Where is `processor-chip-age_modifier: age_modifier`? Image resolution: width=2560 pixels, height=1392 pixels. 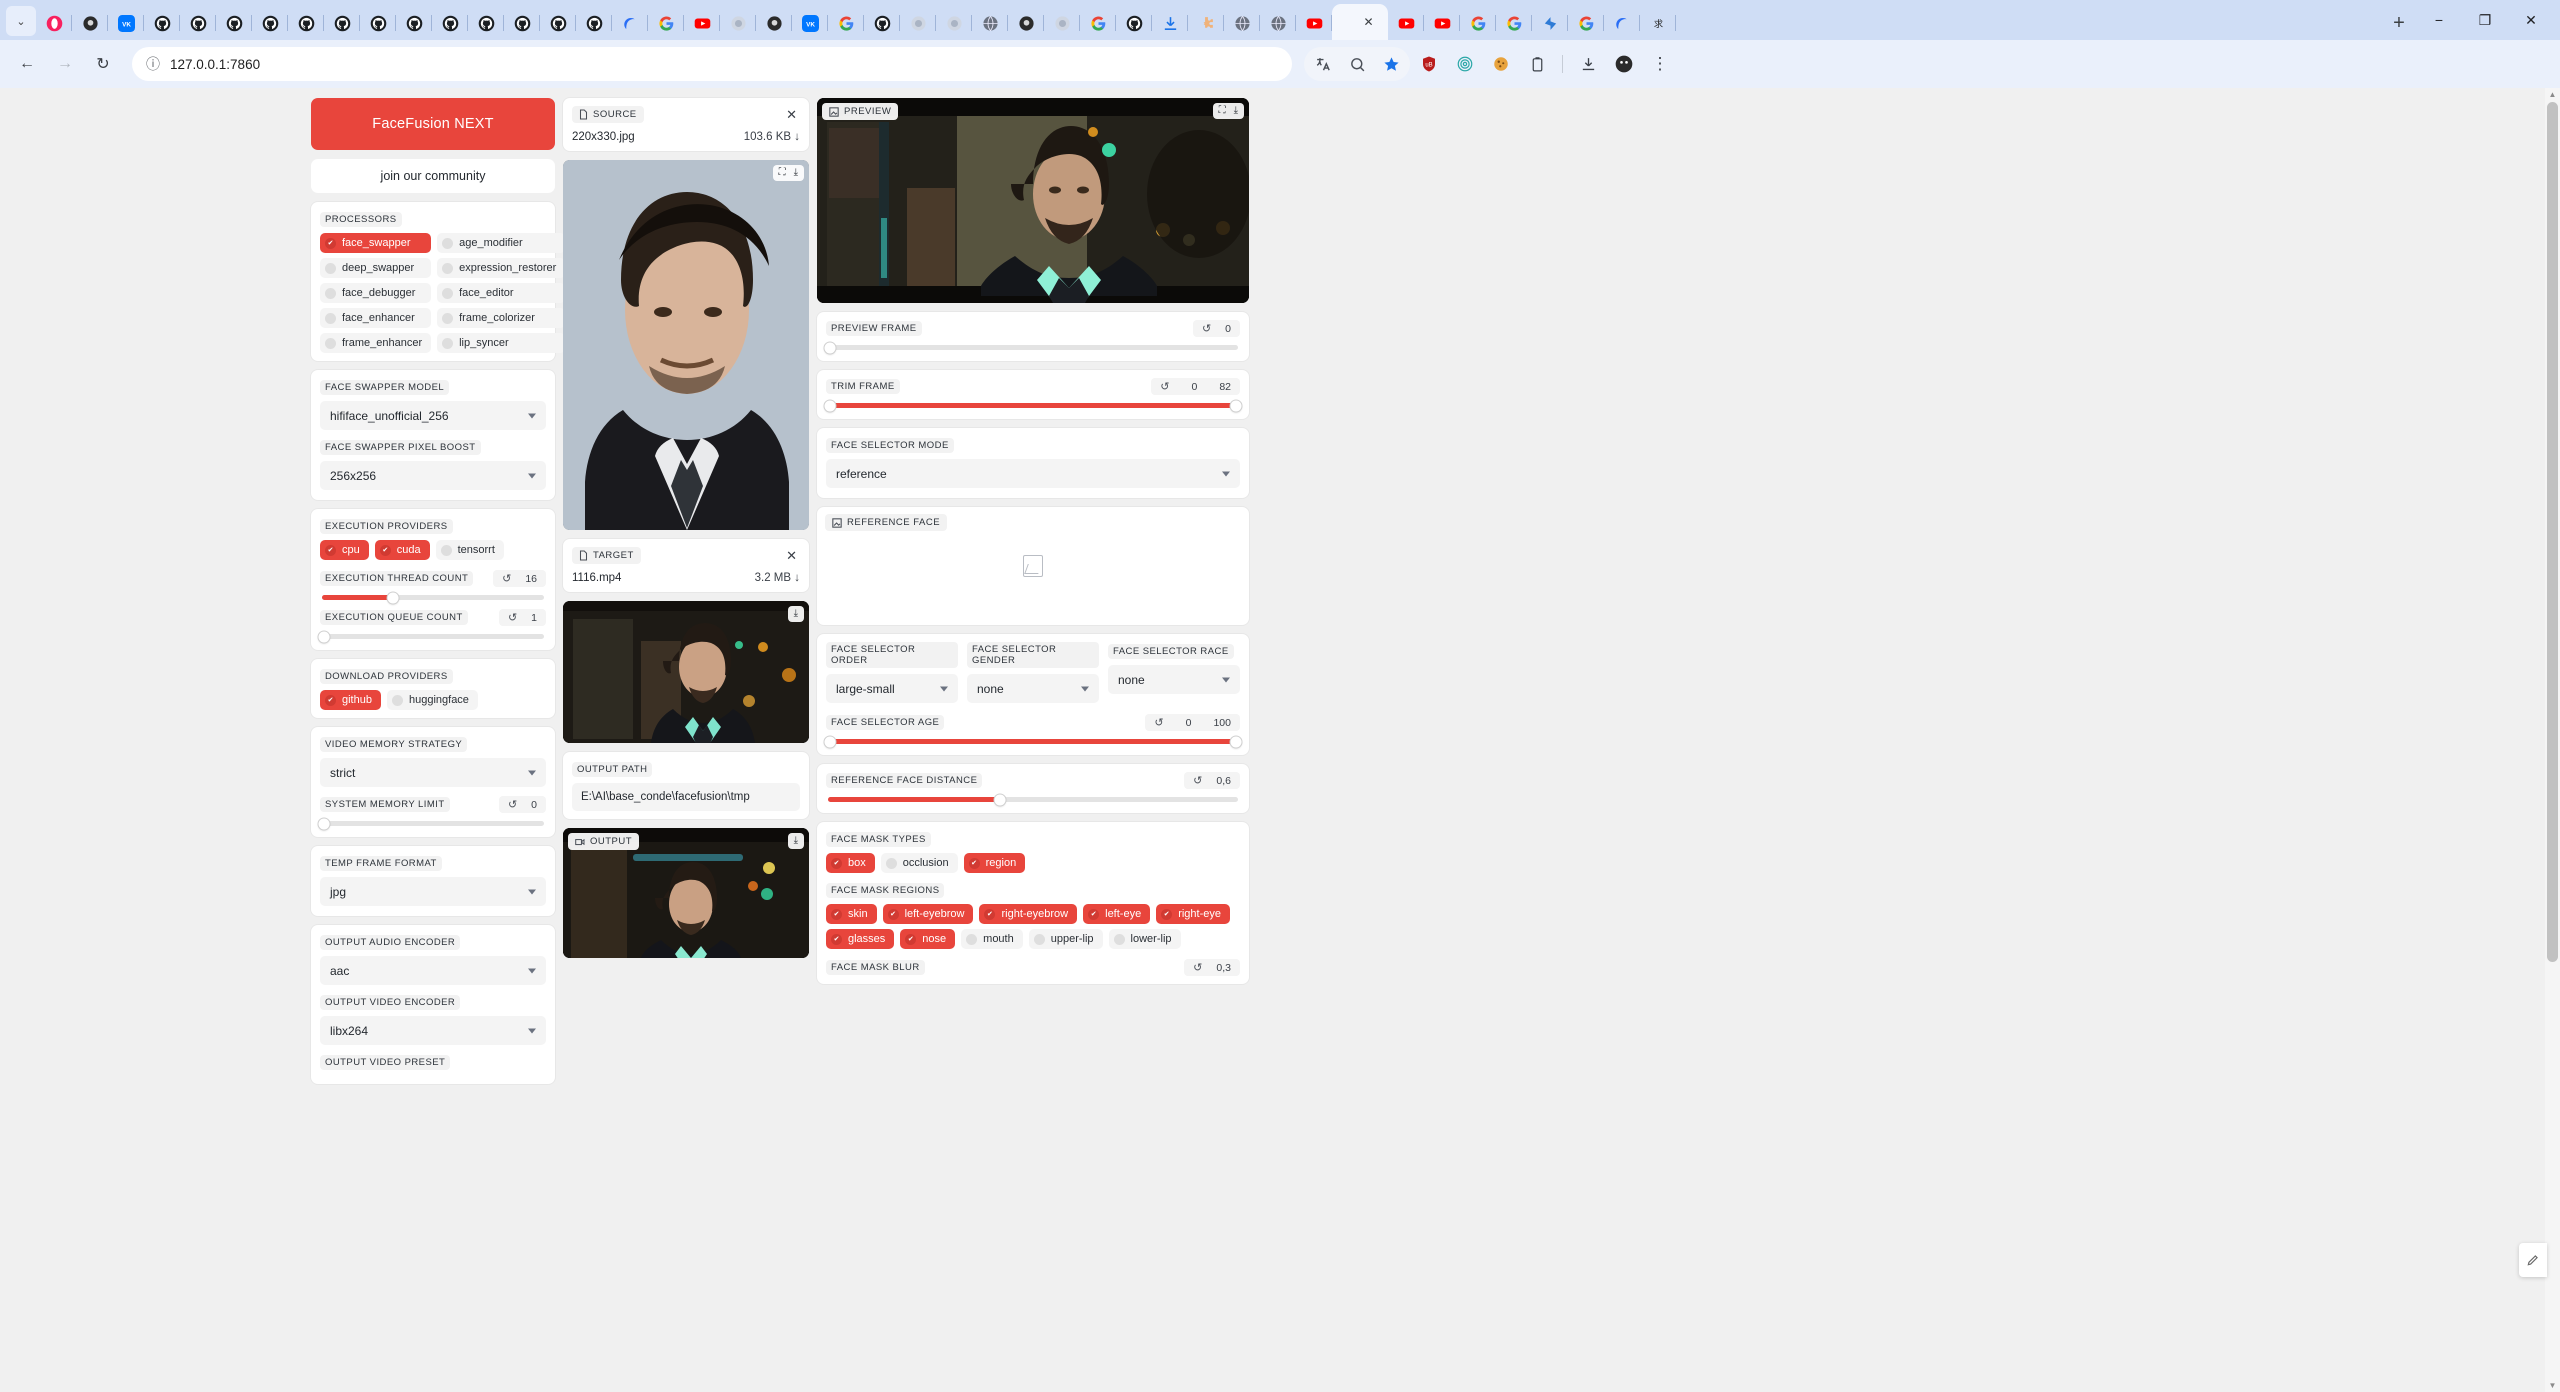
processor-chip-age_modifier: age_modifier is located at coordinates (501, 243).